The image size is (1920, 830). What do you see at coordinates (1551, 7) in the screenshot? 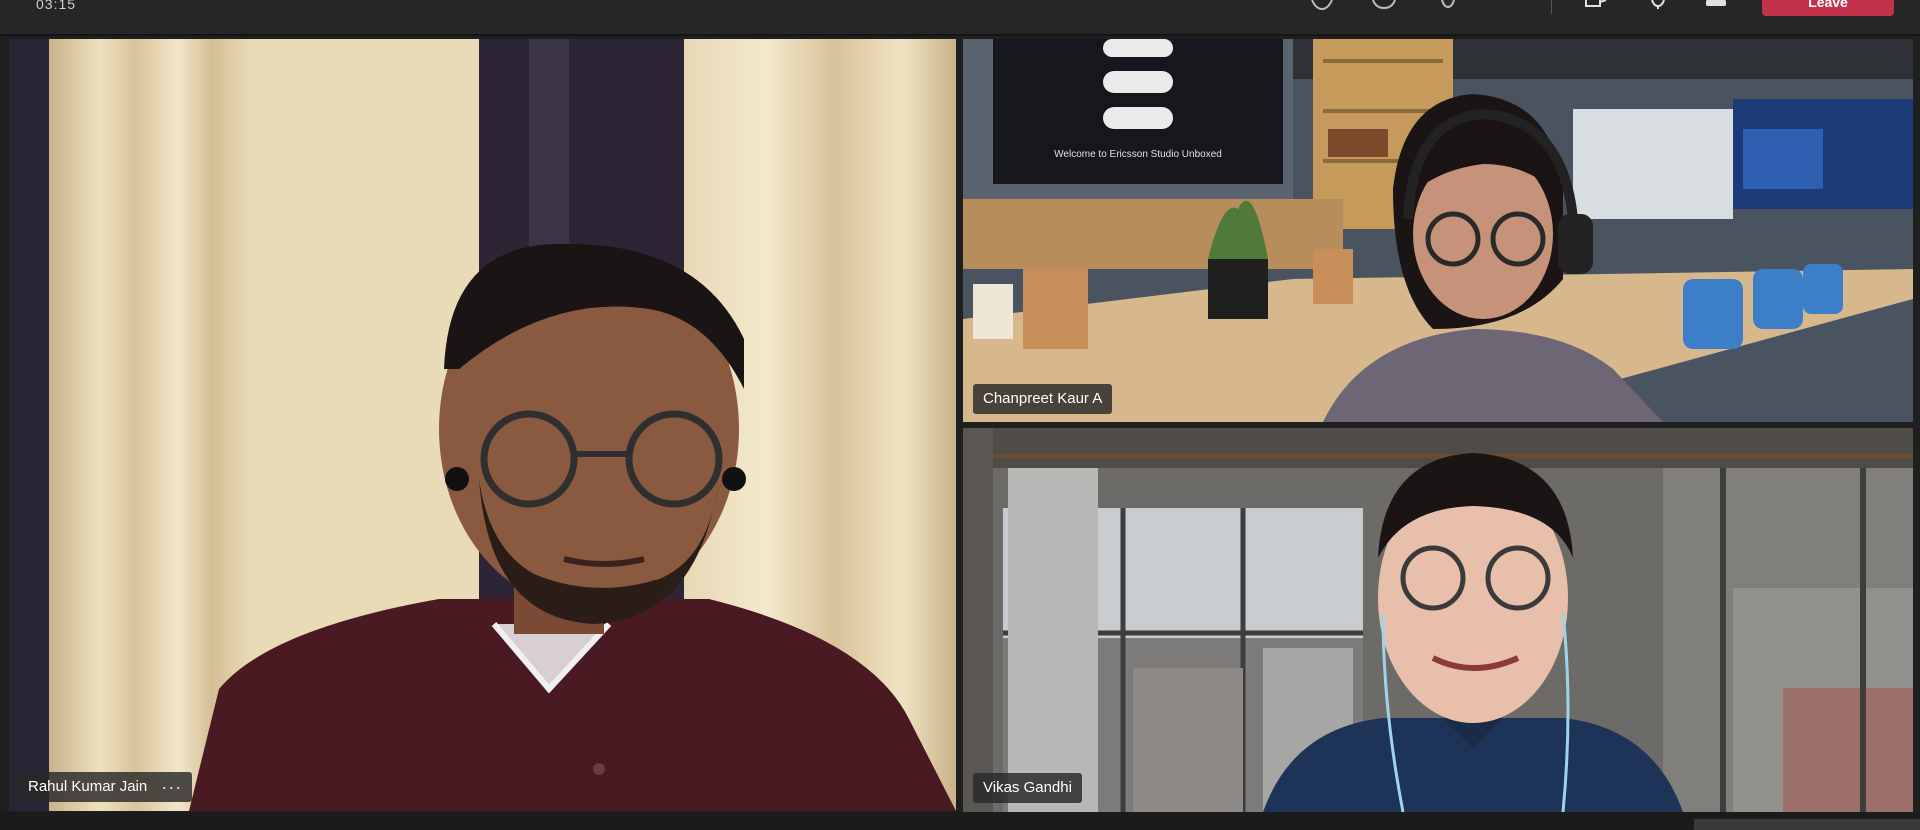
I see `toolbar-divider` at bounding box center [1551, 7].